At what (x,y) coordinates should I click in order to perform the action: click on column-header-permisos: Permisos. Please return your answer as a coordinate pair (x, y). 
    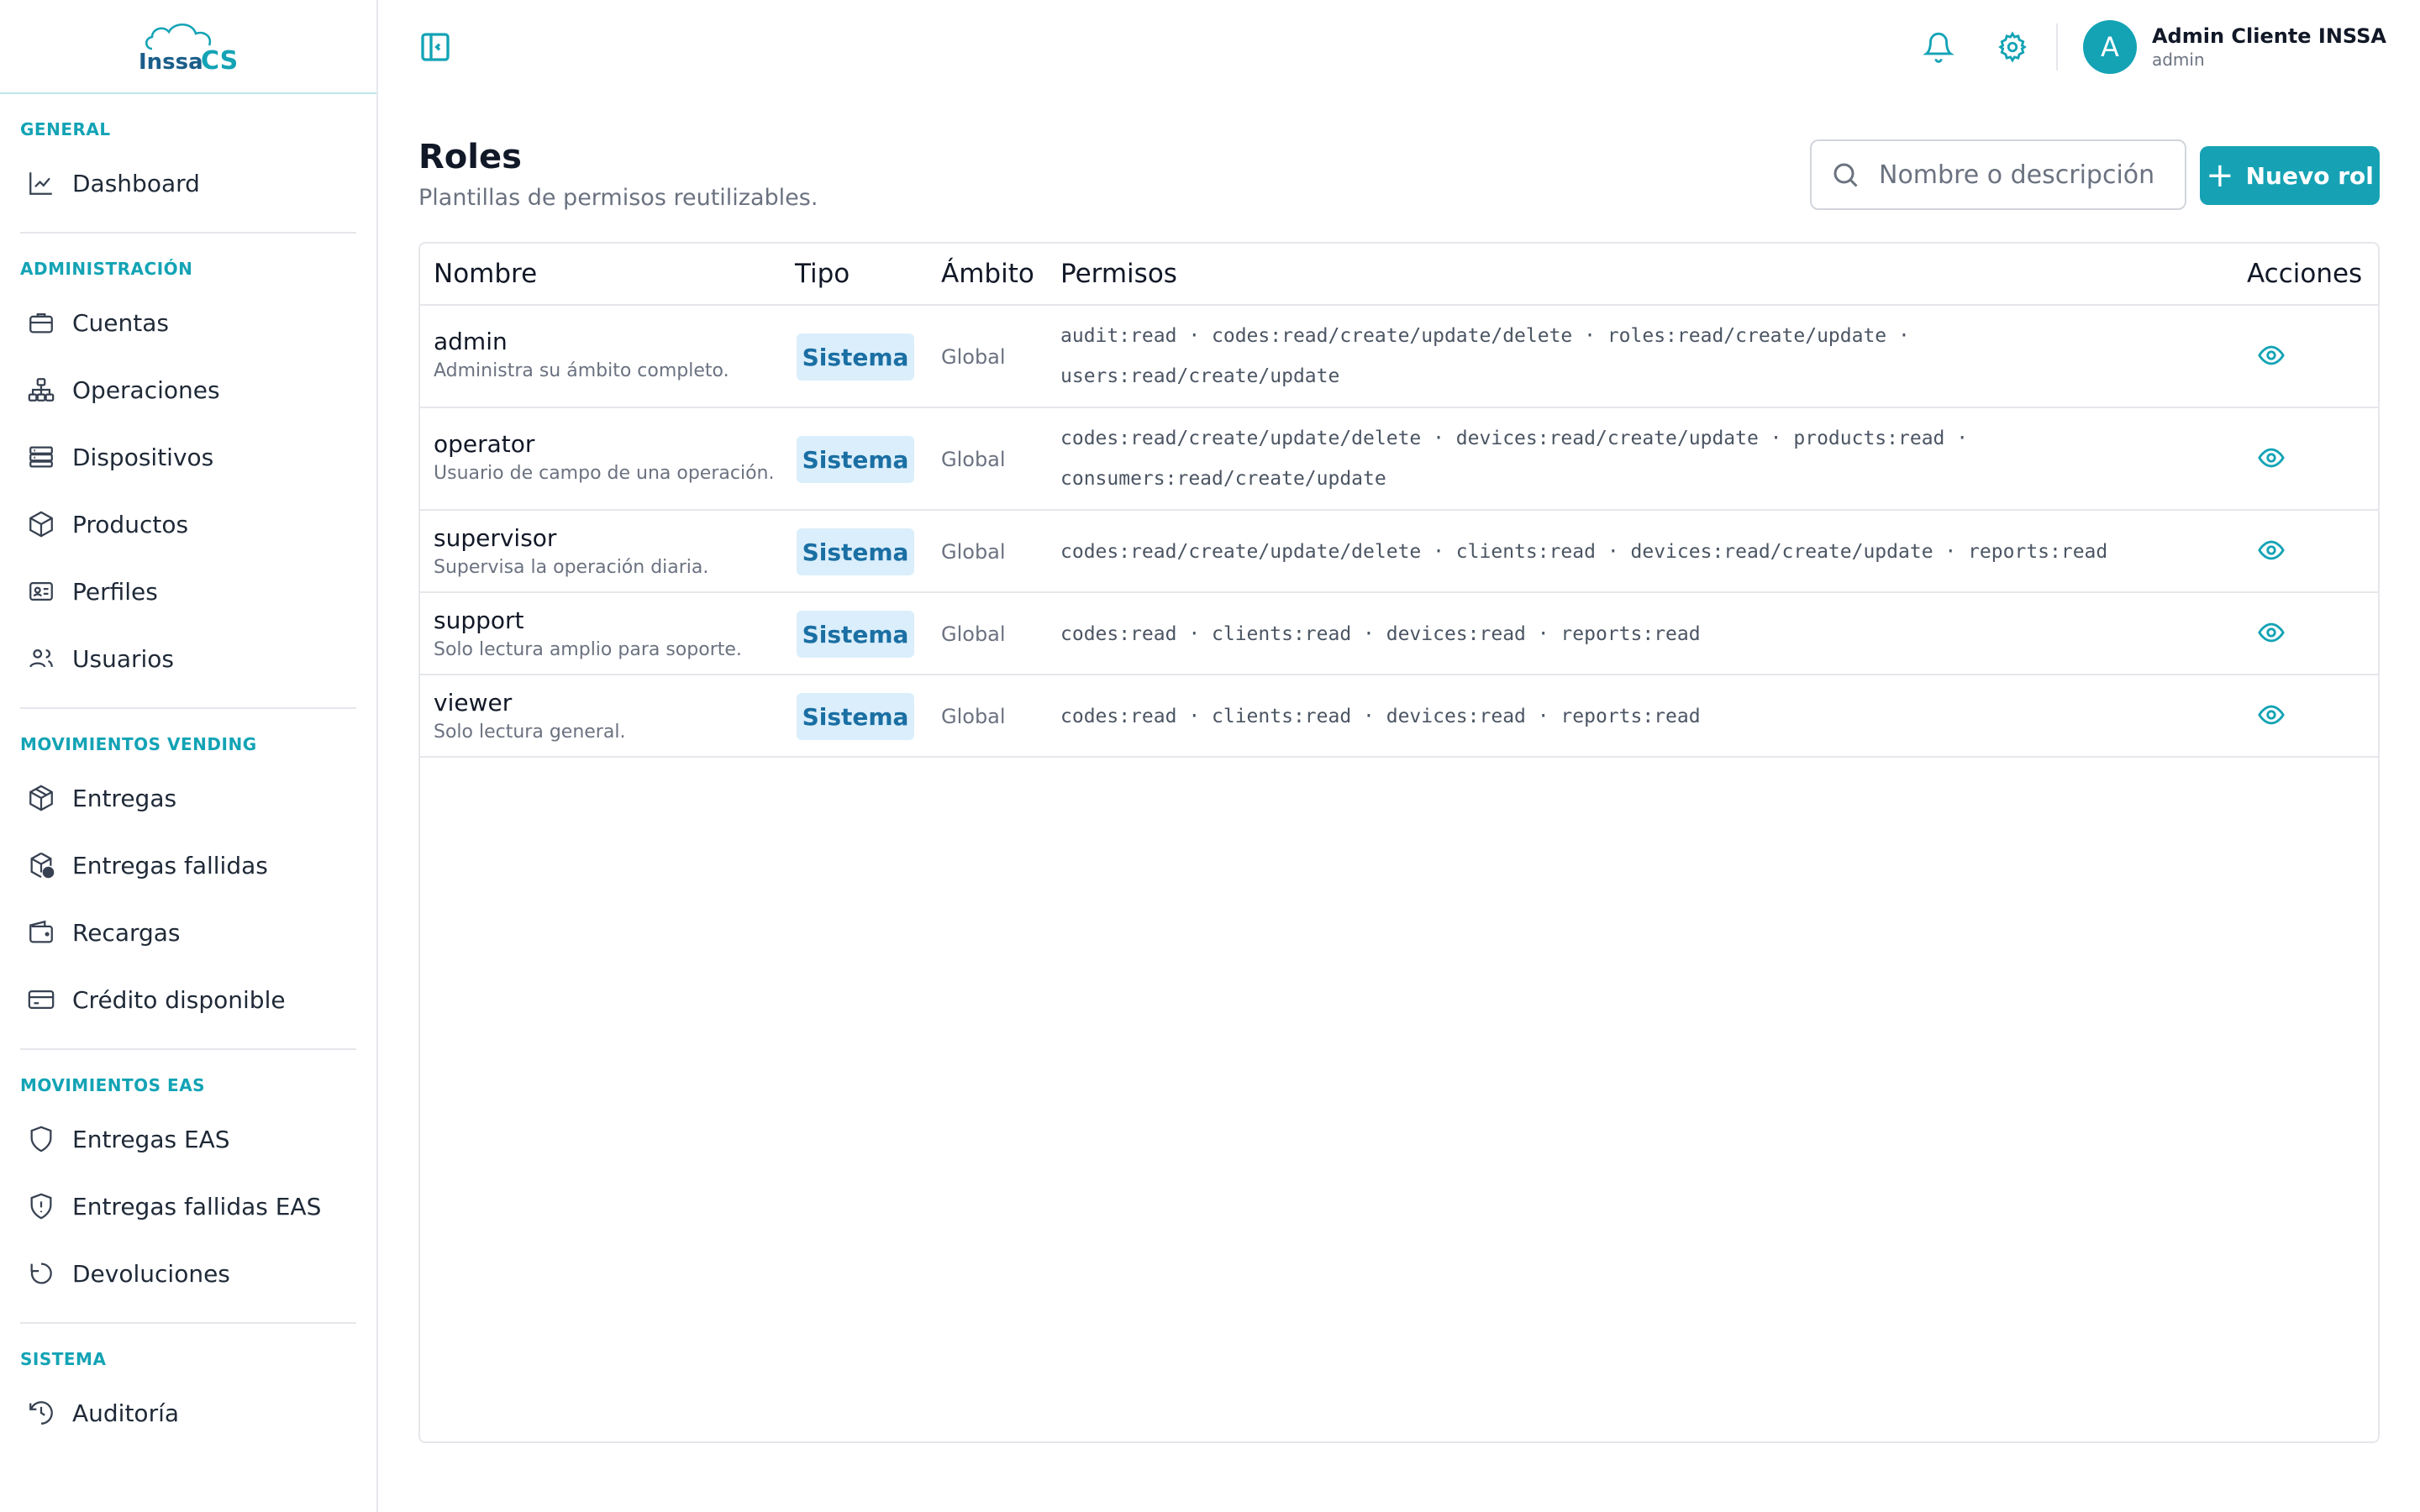
    Looking at the image, I should click on (1118, 274).